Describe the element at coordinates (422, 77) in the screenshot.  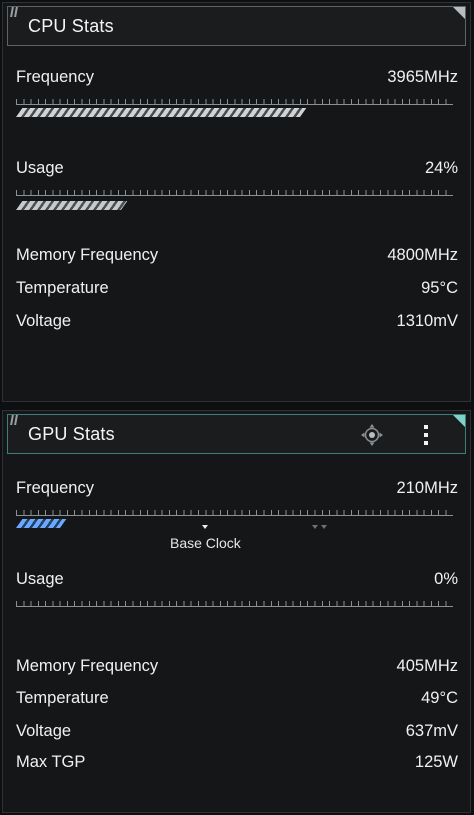
I see `cpu-frequency-value: 3965MHz` at that location.